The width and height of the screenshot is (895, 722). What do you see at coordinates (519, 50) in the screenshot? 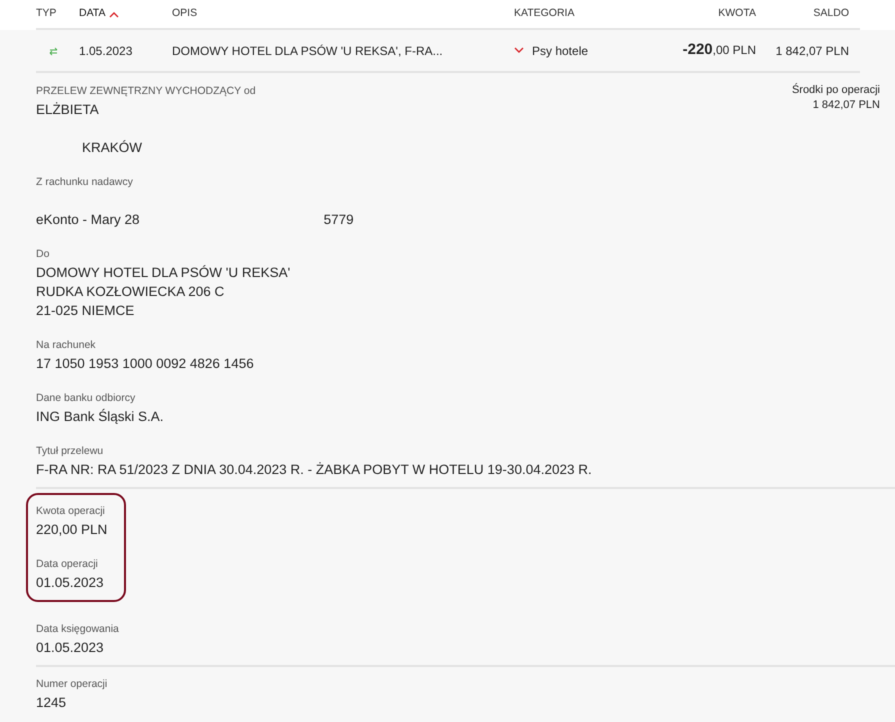
I see `chevron-icon` at bounding box center [519, 50].